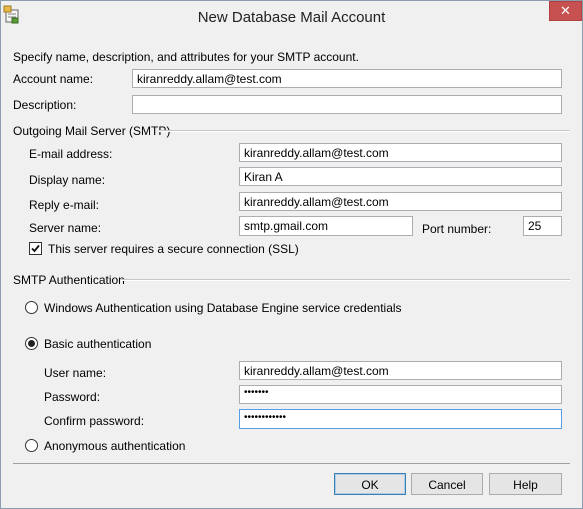 This screenshot has height=509, width=583. What do you see at coordinates (53, 79) in the screenshot?
I see `account-name-label: Account name:` at bounding box center [53, 79].